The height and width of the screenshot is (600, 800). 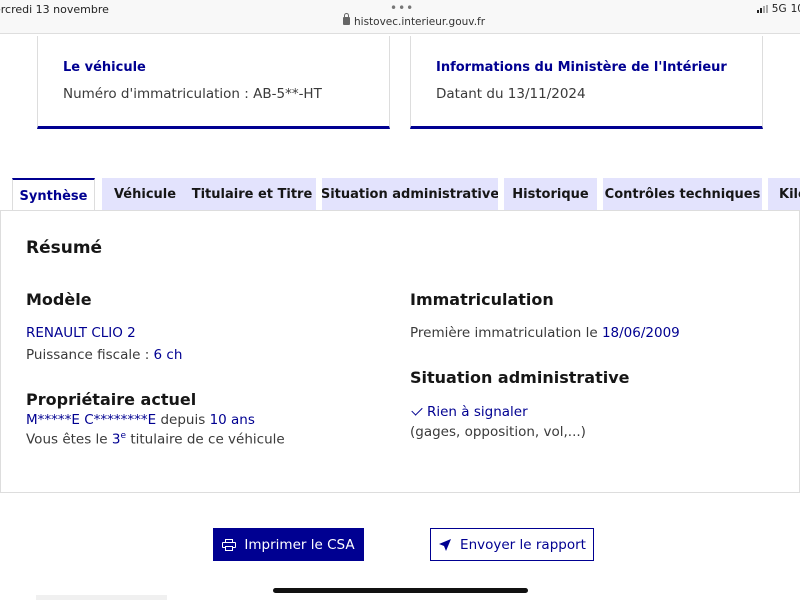 What do you see at coordinates (183, 420) in the screenshot?
I see `owner-since-label: depuis` at bounding box center [183, 420].